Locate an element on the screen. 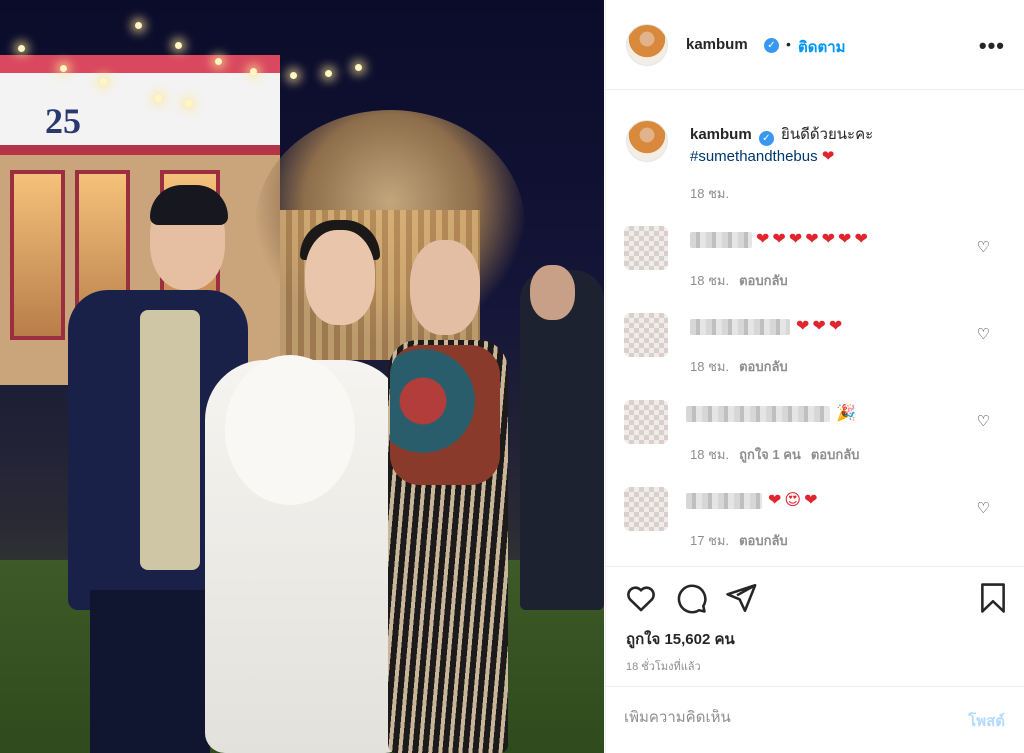 The width and height of the screenshot is (1024, 753). post-comment-button: โพสต์ is located at coordinates (986, 721).